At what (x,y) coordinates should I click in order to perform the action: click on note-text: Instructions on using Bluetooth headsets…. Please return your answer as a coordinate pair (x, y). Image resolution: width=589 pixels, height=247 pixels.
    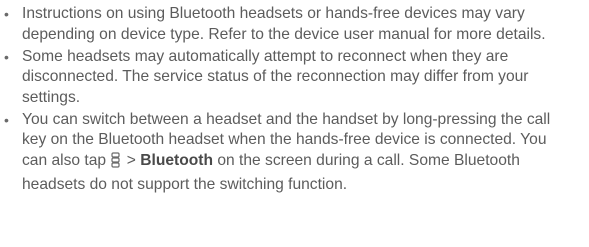
    Looking at the image, I should click on (284, 24).